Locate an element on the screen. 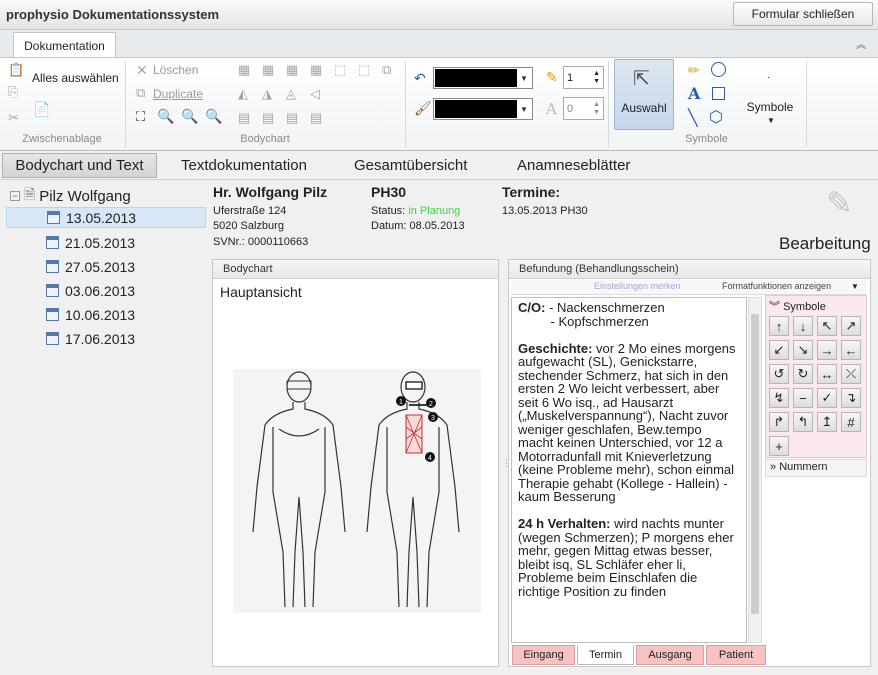 The image size is (878, 675). tree-date-item: 10.06.2013 is located at coordinates (126, 314).